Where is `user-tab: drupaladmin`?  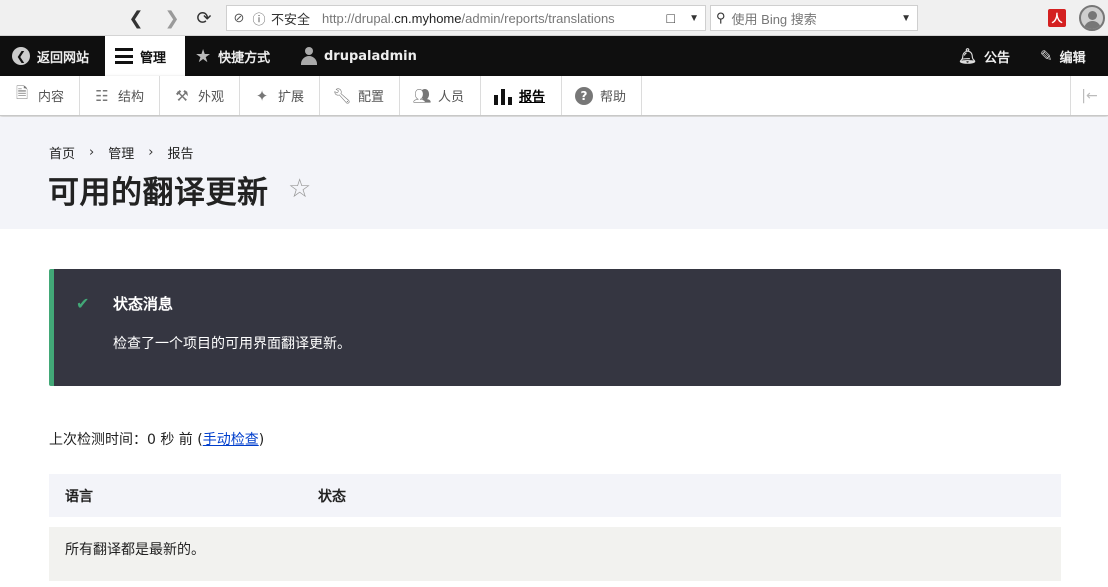 user-tab: drupaladmin is located at coordinates (359, 56).